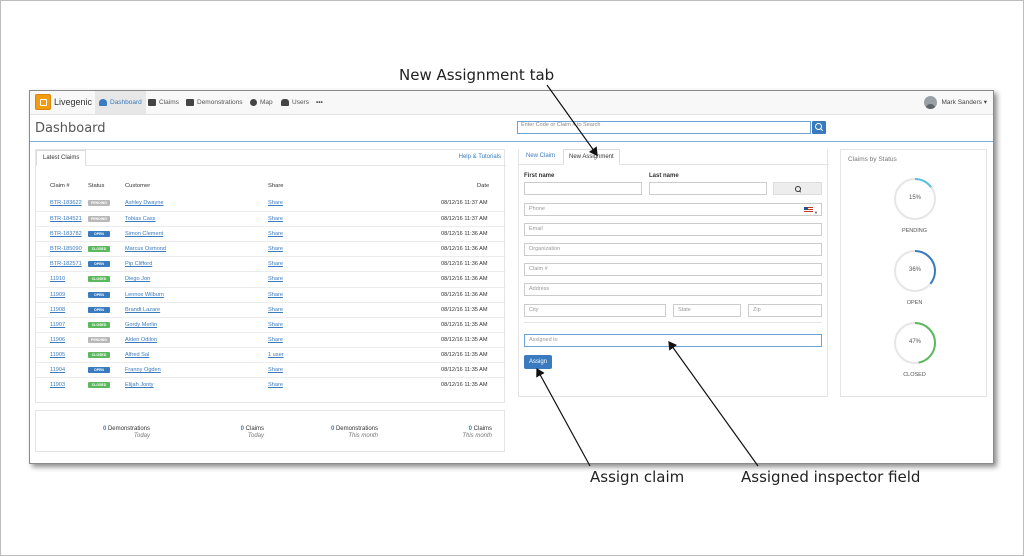  I want to click on nav-dashboard: Dashboard, so click(120, 102).